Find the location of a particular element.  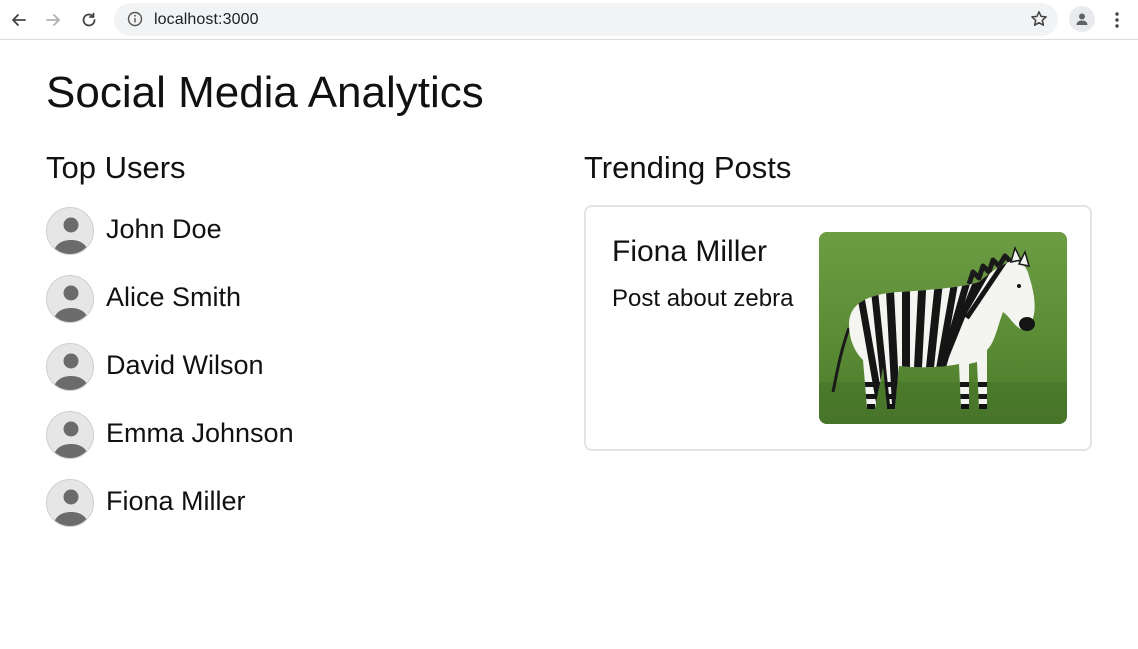

back-arrow-icon is located at coordinates (19, 20).